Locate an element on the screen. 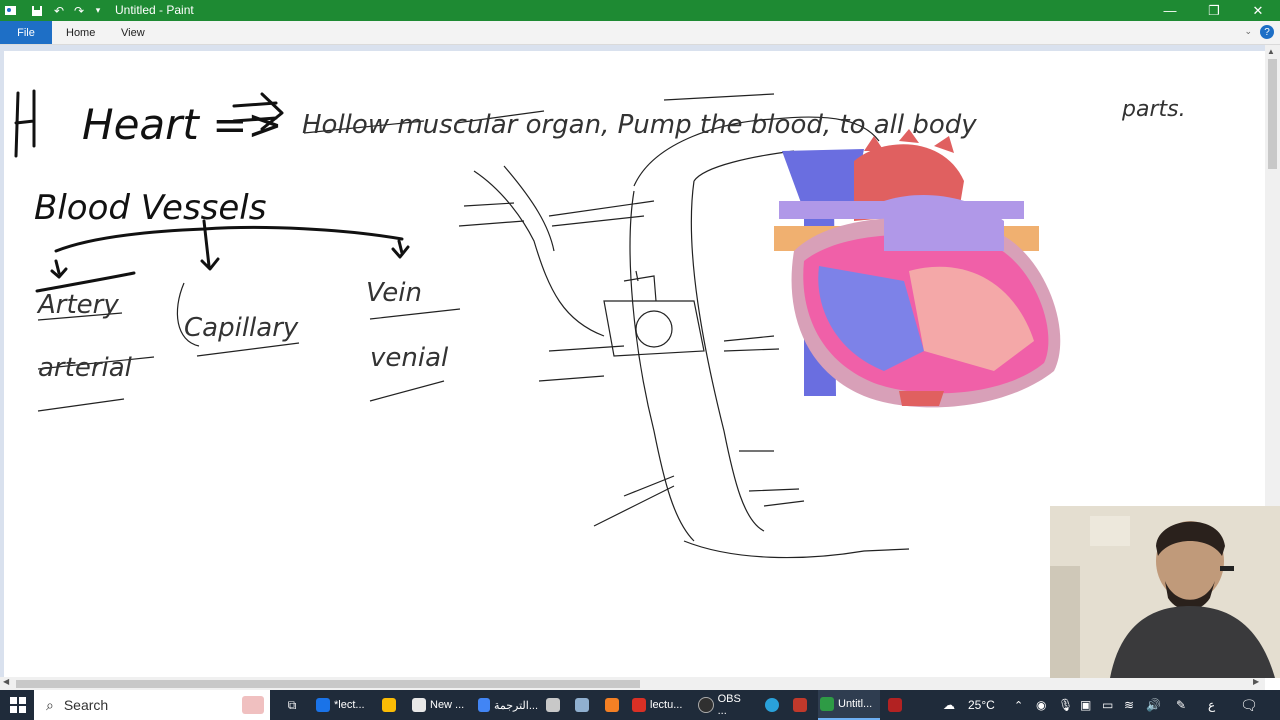 The height and width of the screenshot is (720, 1280). horizontal-scrollbar: ◀ ▶ is located at coordinates (632, 683).